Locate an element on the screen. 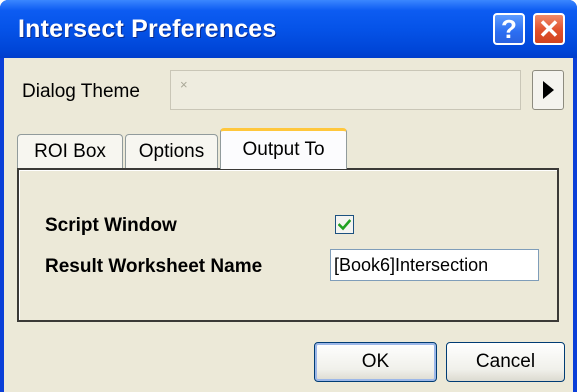 This screenshot has width=577, height=392. tab-output-to: Output To is located at coordinates (283, 148).